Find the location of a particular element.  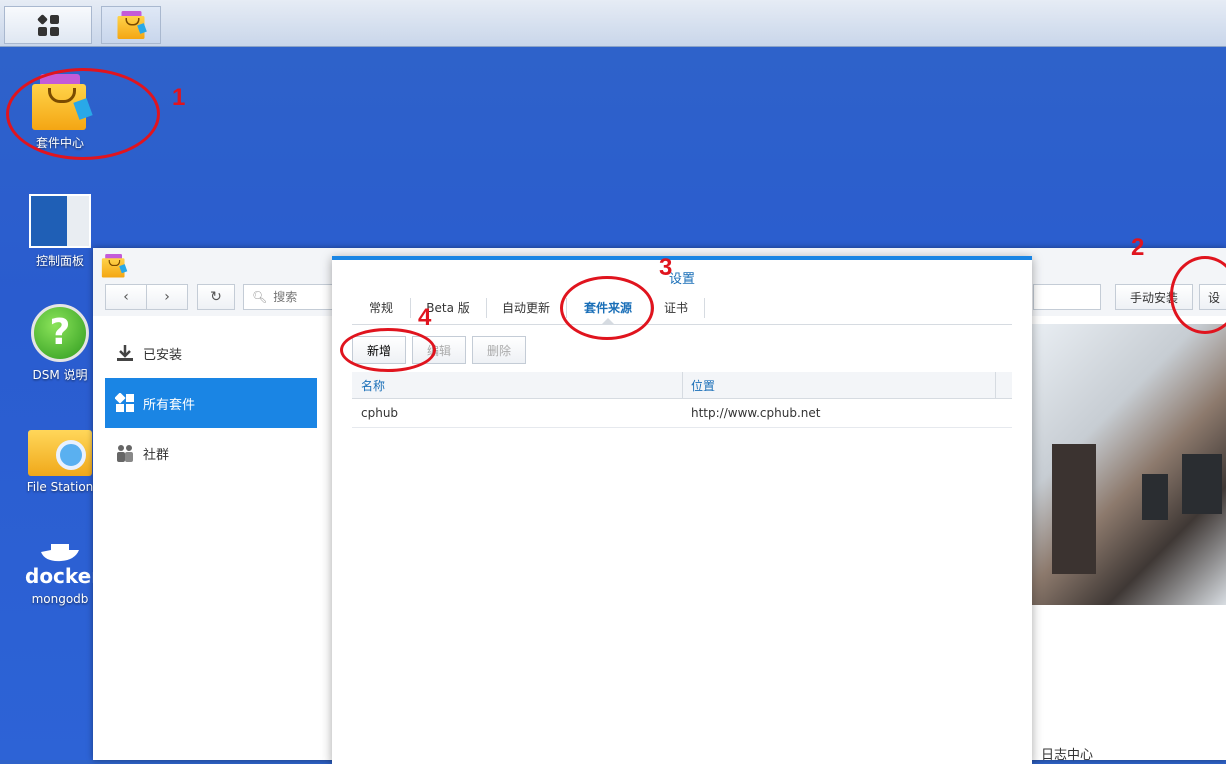

docker-logo-text: docker is located at coordinates (63, 576).